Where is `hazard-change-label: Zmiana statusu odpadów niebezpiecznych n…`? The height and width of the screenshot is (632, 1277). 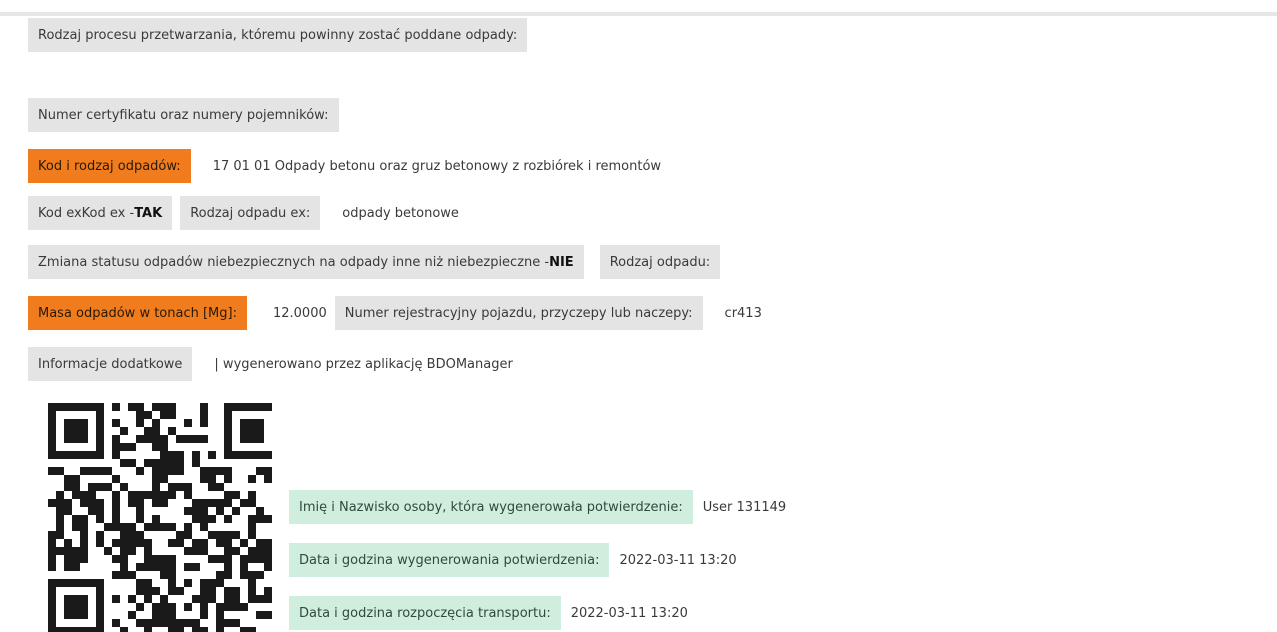 hazard-change-label: Zmiana statusu odpadów niebezpiecznych n… is located at coordinates (306, 262).